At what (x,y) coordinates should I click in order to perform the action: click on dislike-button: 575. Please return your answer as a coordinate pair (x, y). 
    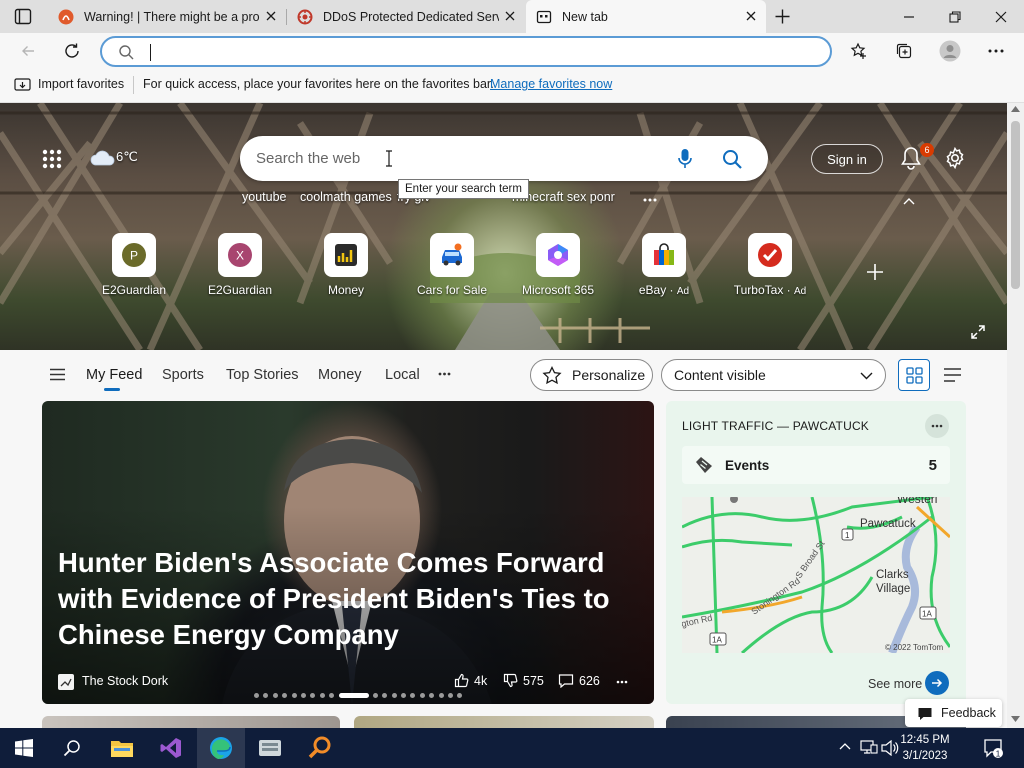
    Looking at the image, I should click on (523, 680).